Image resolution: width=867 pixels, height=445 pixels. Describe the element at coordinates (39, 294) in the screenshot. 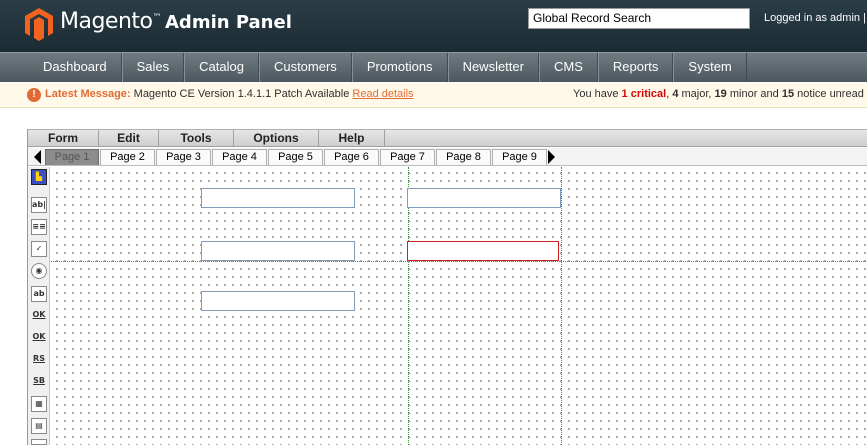

I see `image-tool-icon: ab` at that location.